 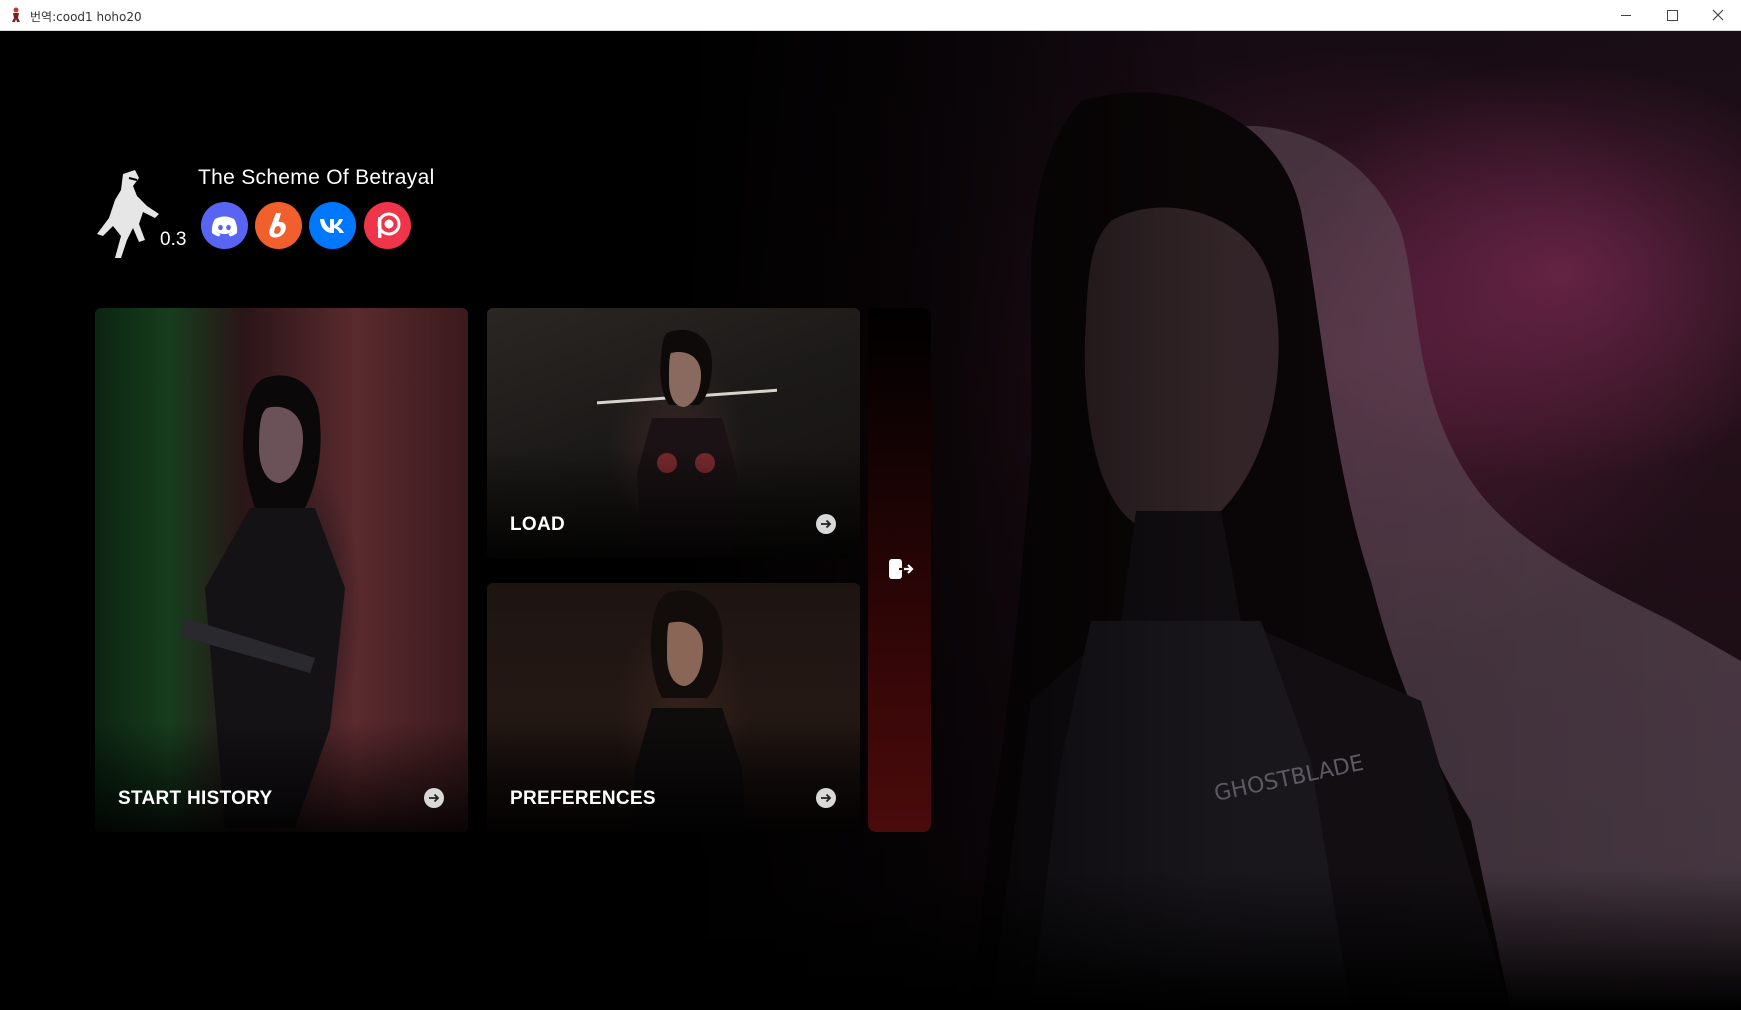 I want to click on minimize-button, so click(x=1626, y=15).